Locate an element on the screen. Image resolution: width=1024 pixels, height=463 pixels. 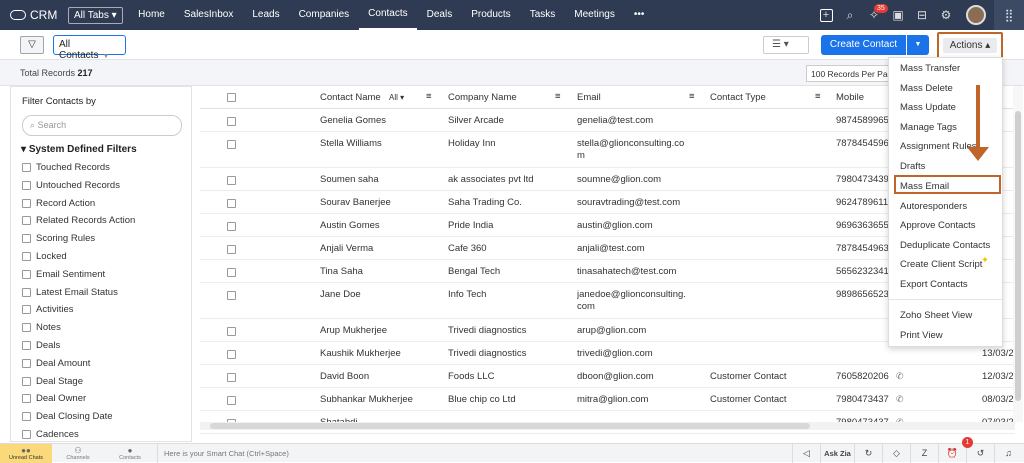
actions-button: Actions ▴ is located at coordinates (970, 45).